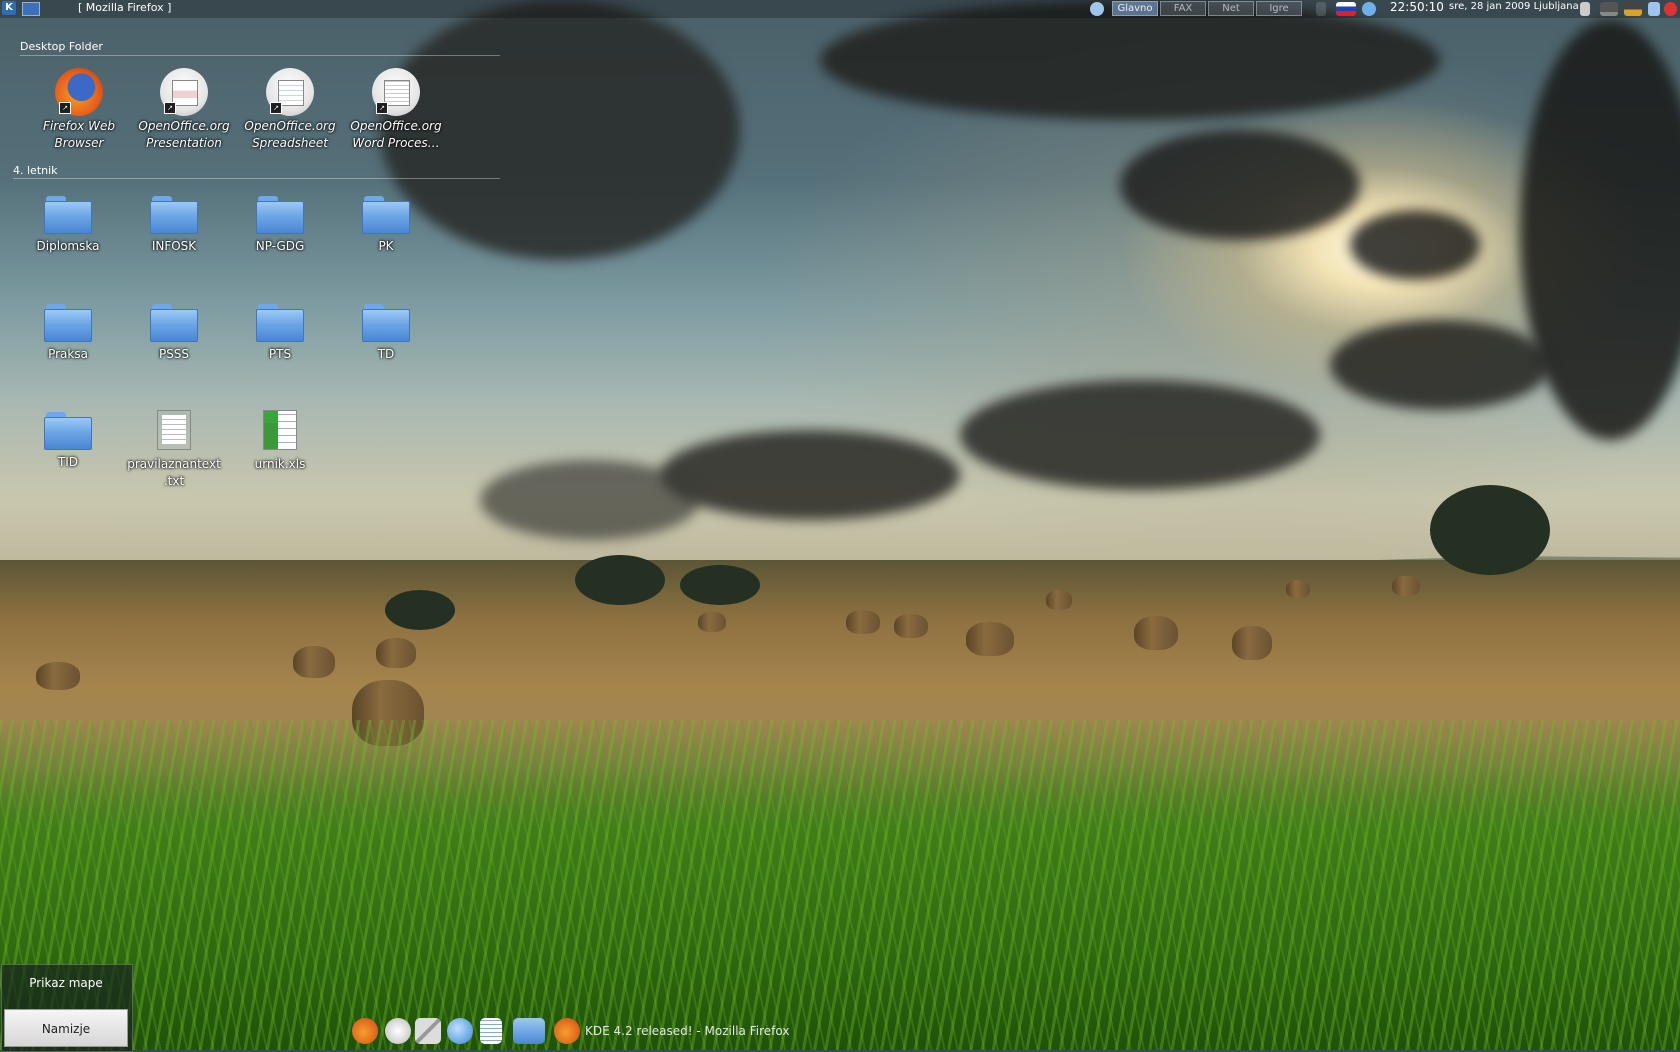  I want to click on folder-tid: TID, so click(68, 441).